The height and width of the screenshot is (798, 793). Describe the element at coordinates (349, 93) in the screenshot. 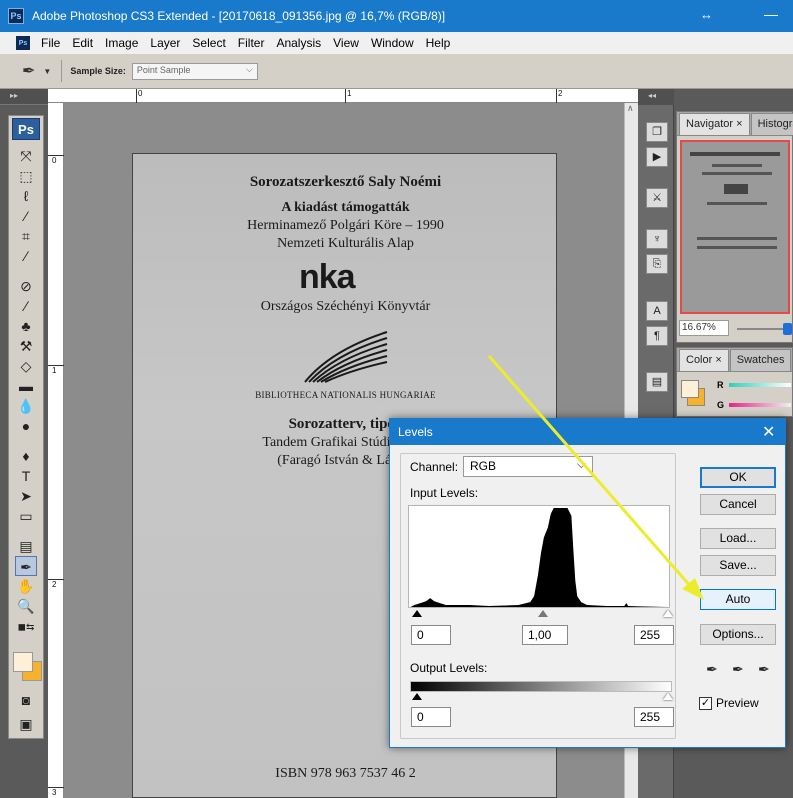

I see `ruler-h-label-1: 1` at that location.